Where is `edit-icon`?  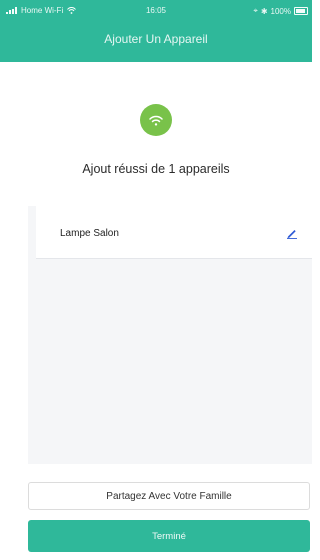
edit-icon is located at coordinates (292, 232).